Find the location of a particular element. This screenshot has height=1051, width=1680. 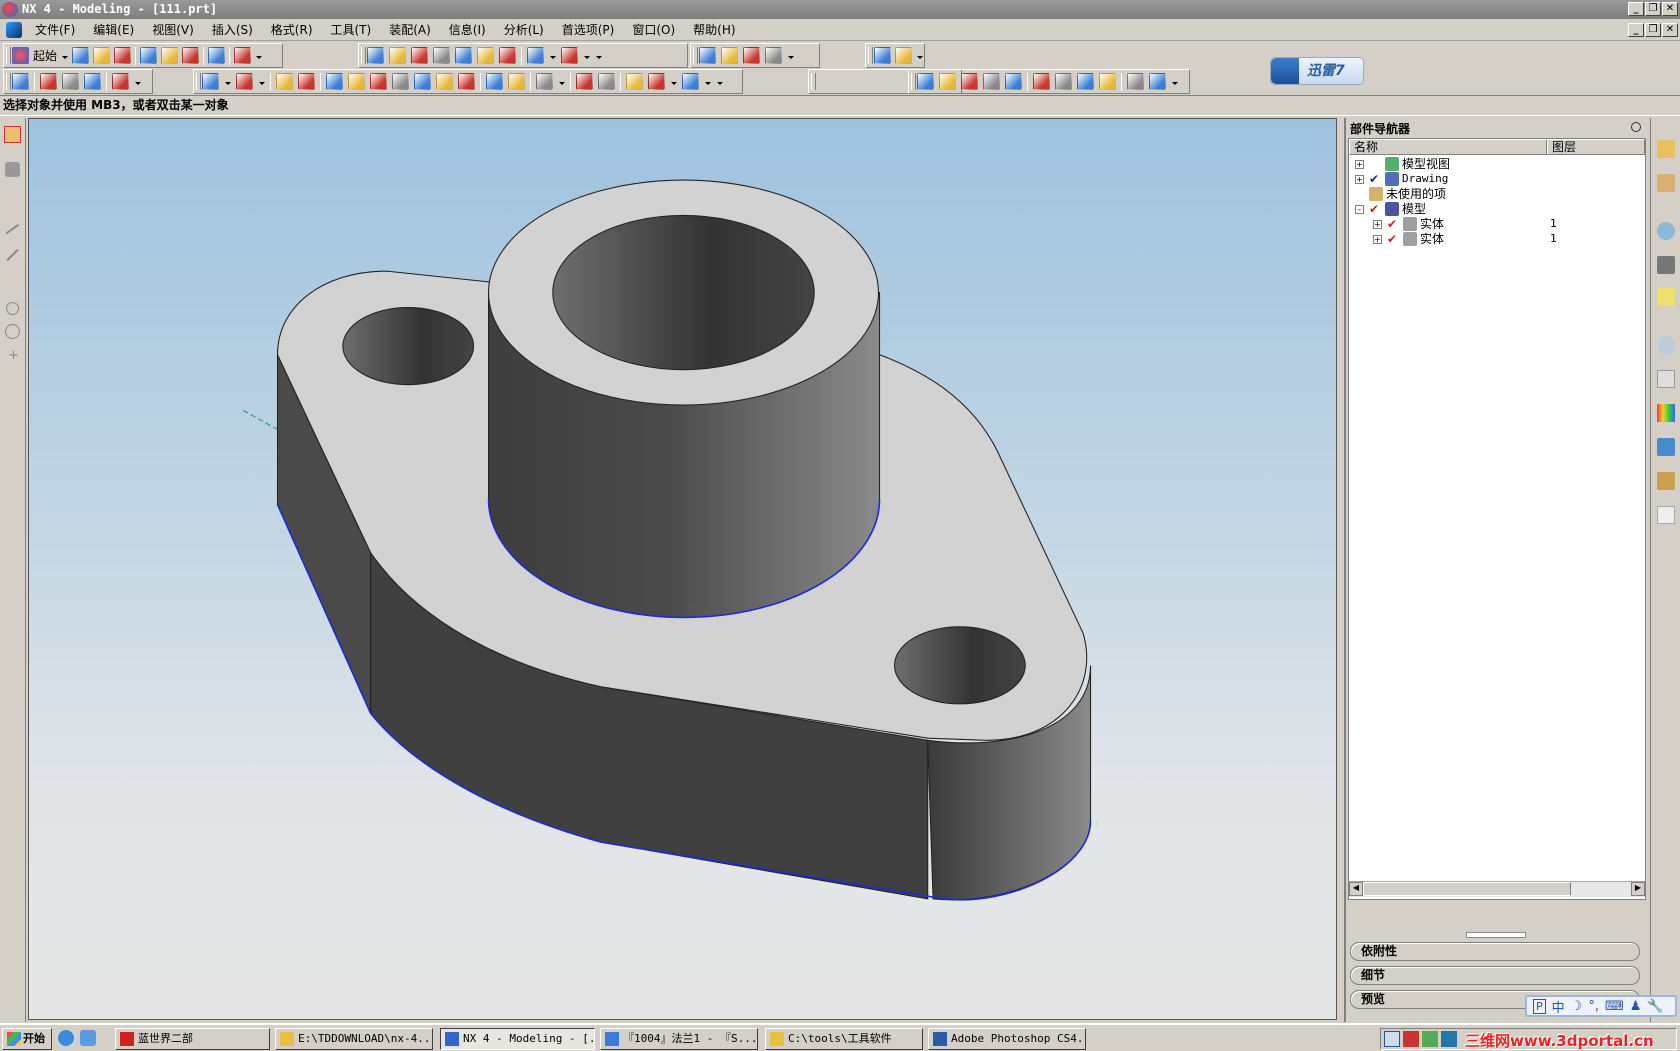

boss-icon is located at coordinates (356, 81).